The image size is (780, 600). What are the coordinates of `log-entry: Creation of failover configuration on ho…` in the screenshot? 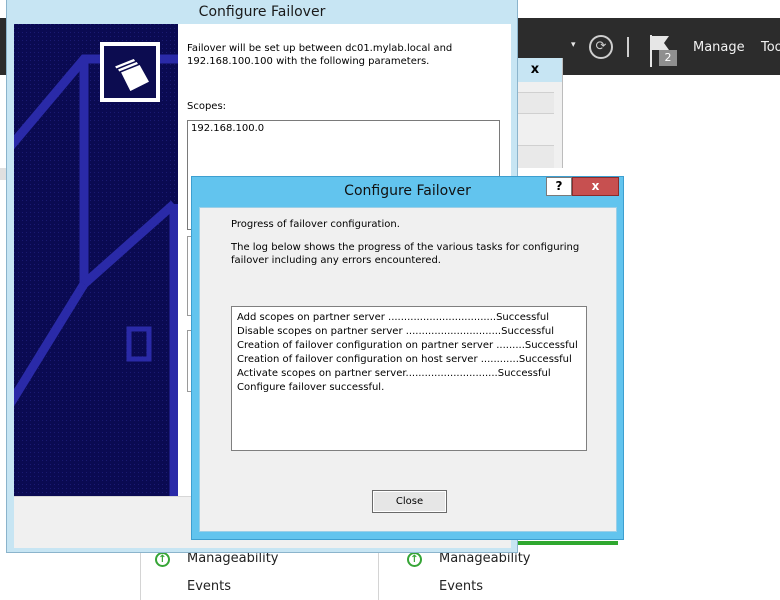 It's located at (404, 359).